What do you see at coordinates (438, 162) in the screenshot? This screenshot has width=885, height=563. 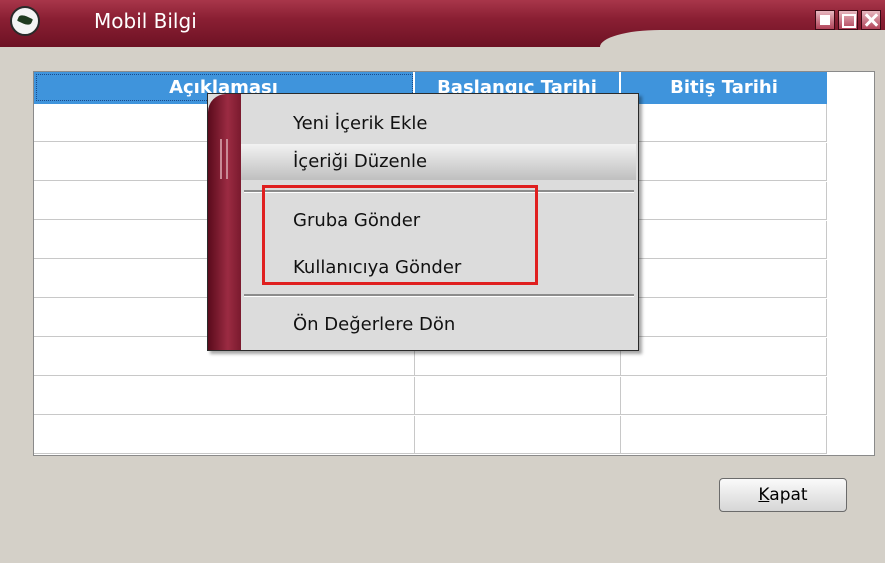 I see `menu-item-icerigi-duzenle: İçeriği Düzenle` at bounding box center [438, 162].